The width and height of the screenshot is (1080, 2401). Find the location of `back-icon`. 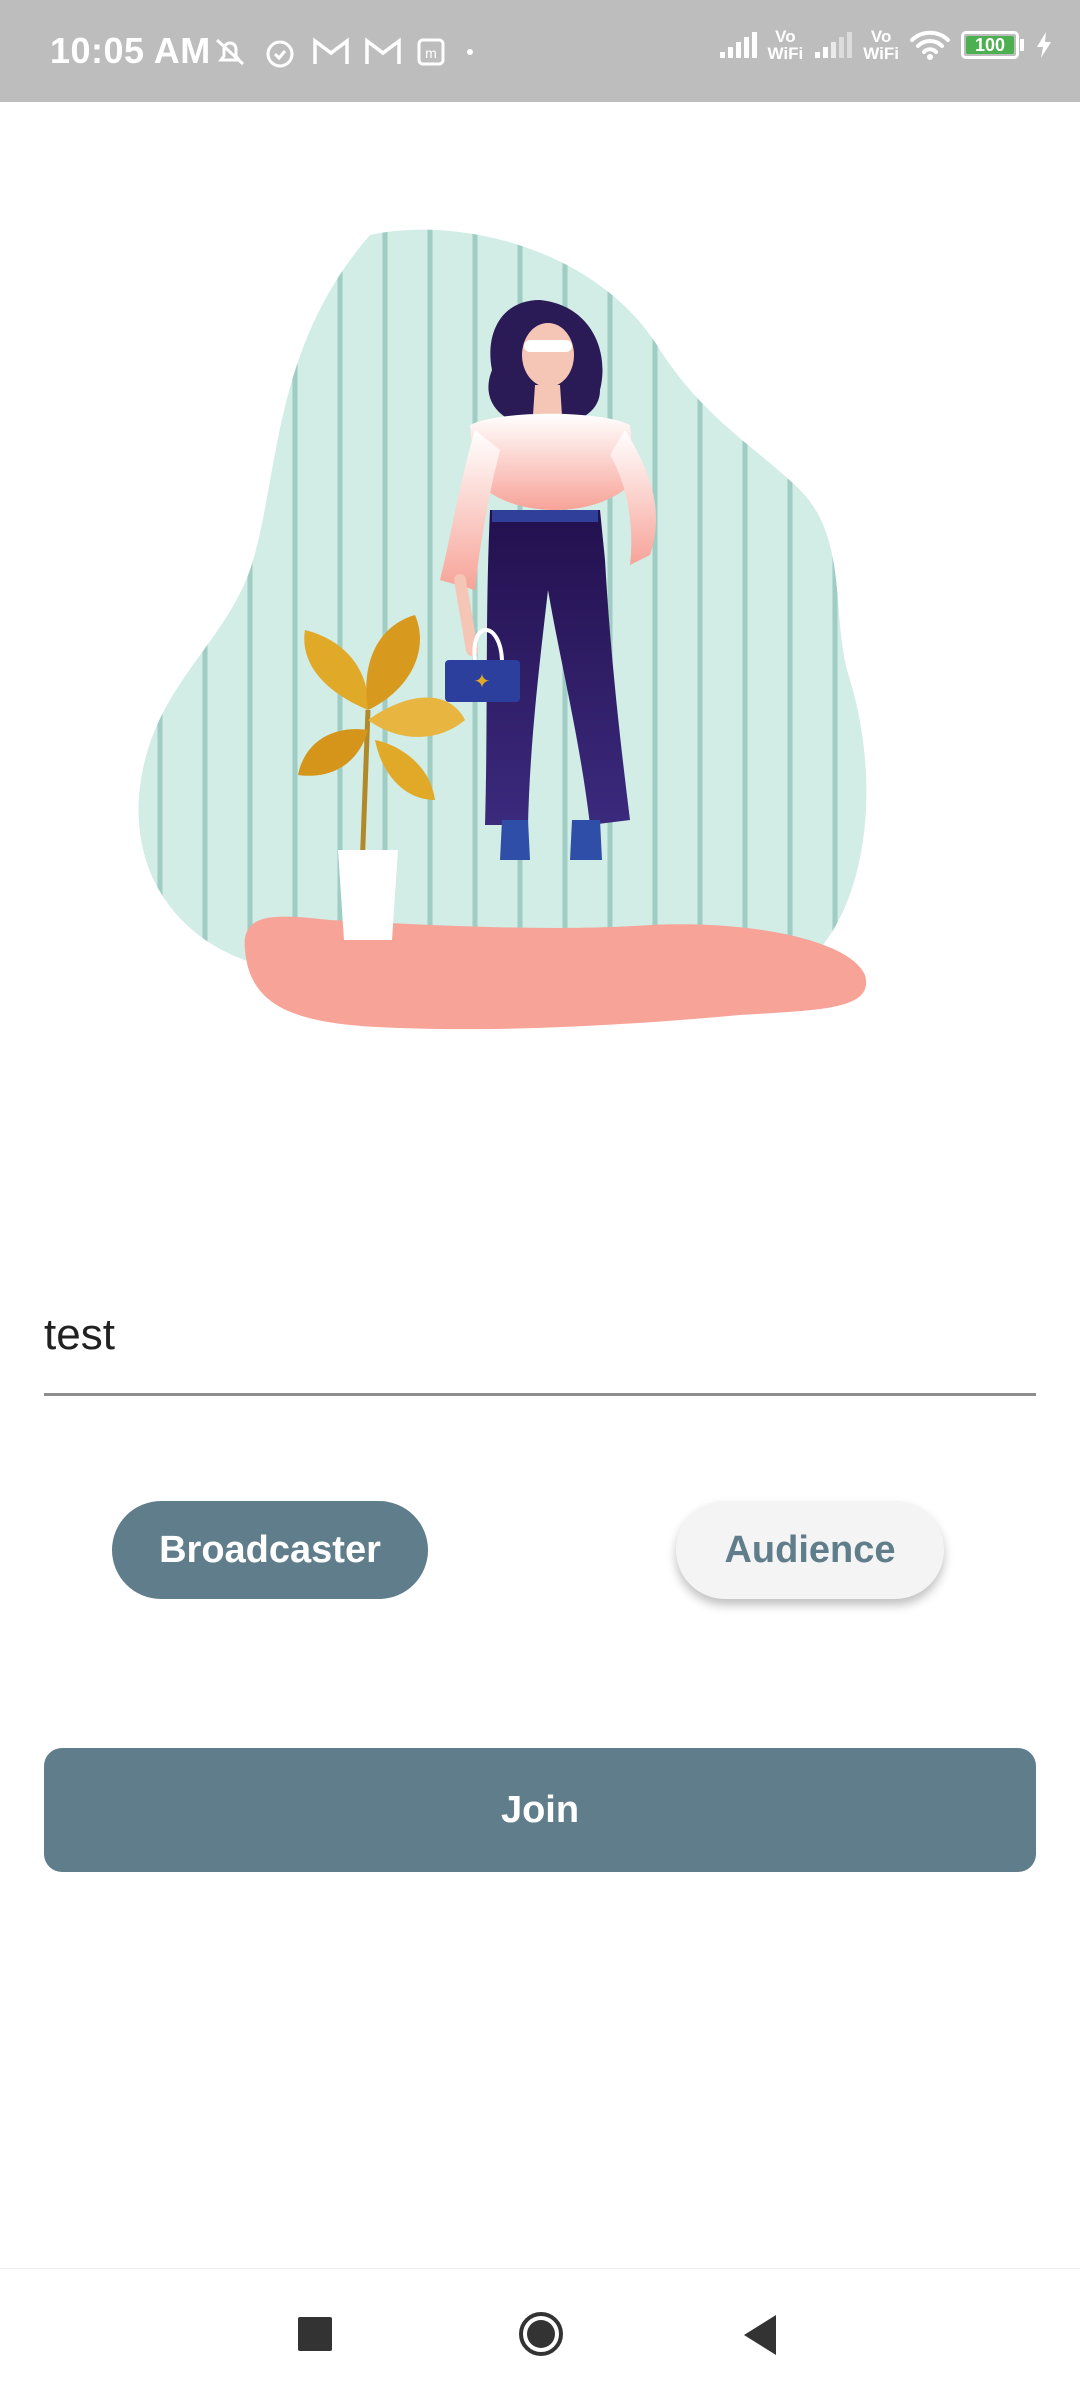

back-icon is located at coordinates (760, 2335).